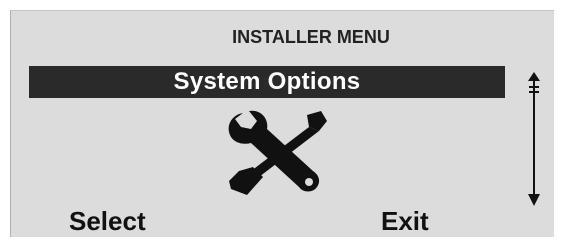 Image resolution: width=563 pixels, height=240 pixels. I want to click on selected-menu-item-label: System Options, so click(267, 81).